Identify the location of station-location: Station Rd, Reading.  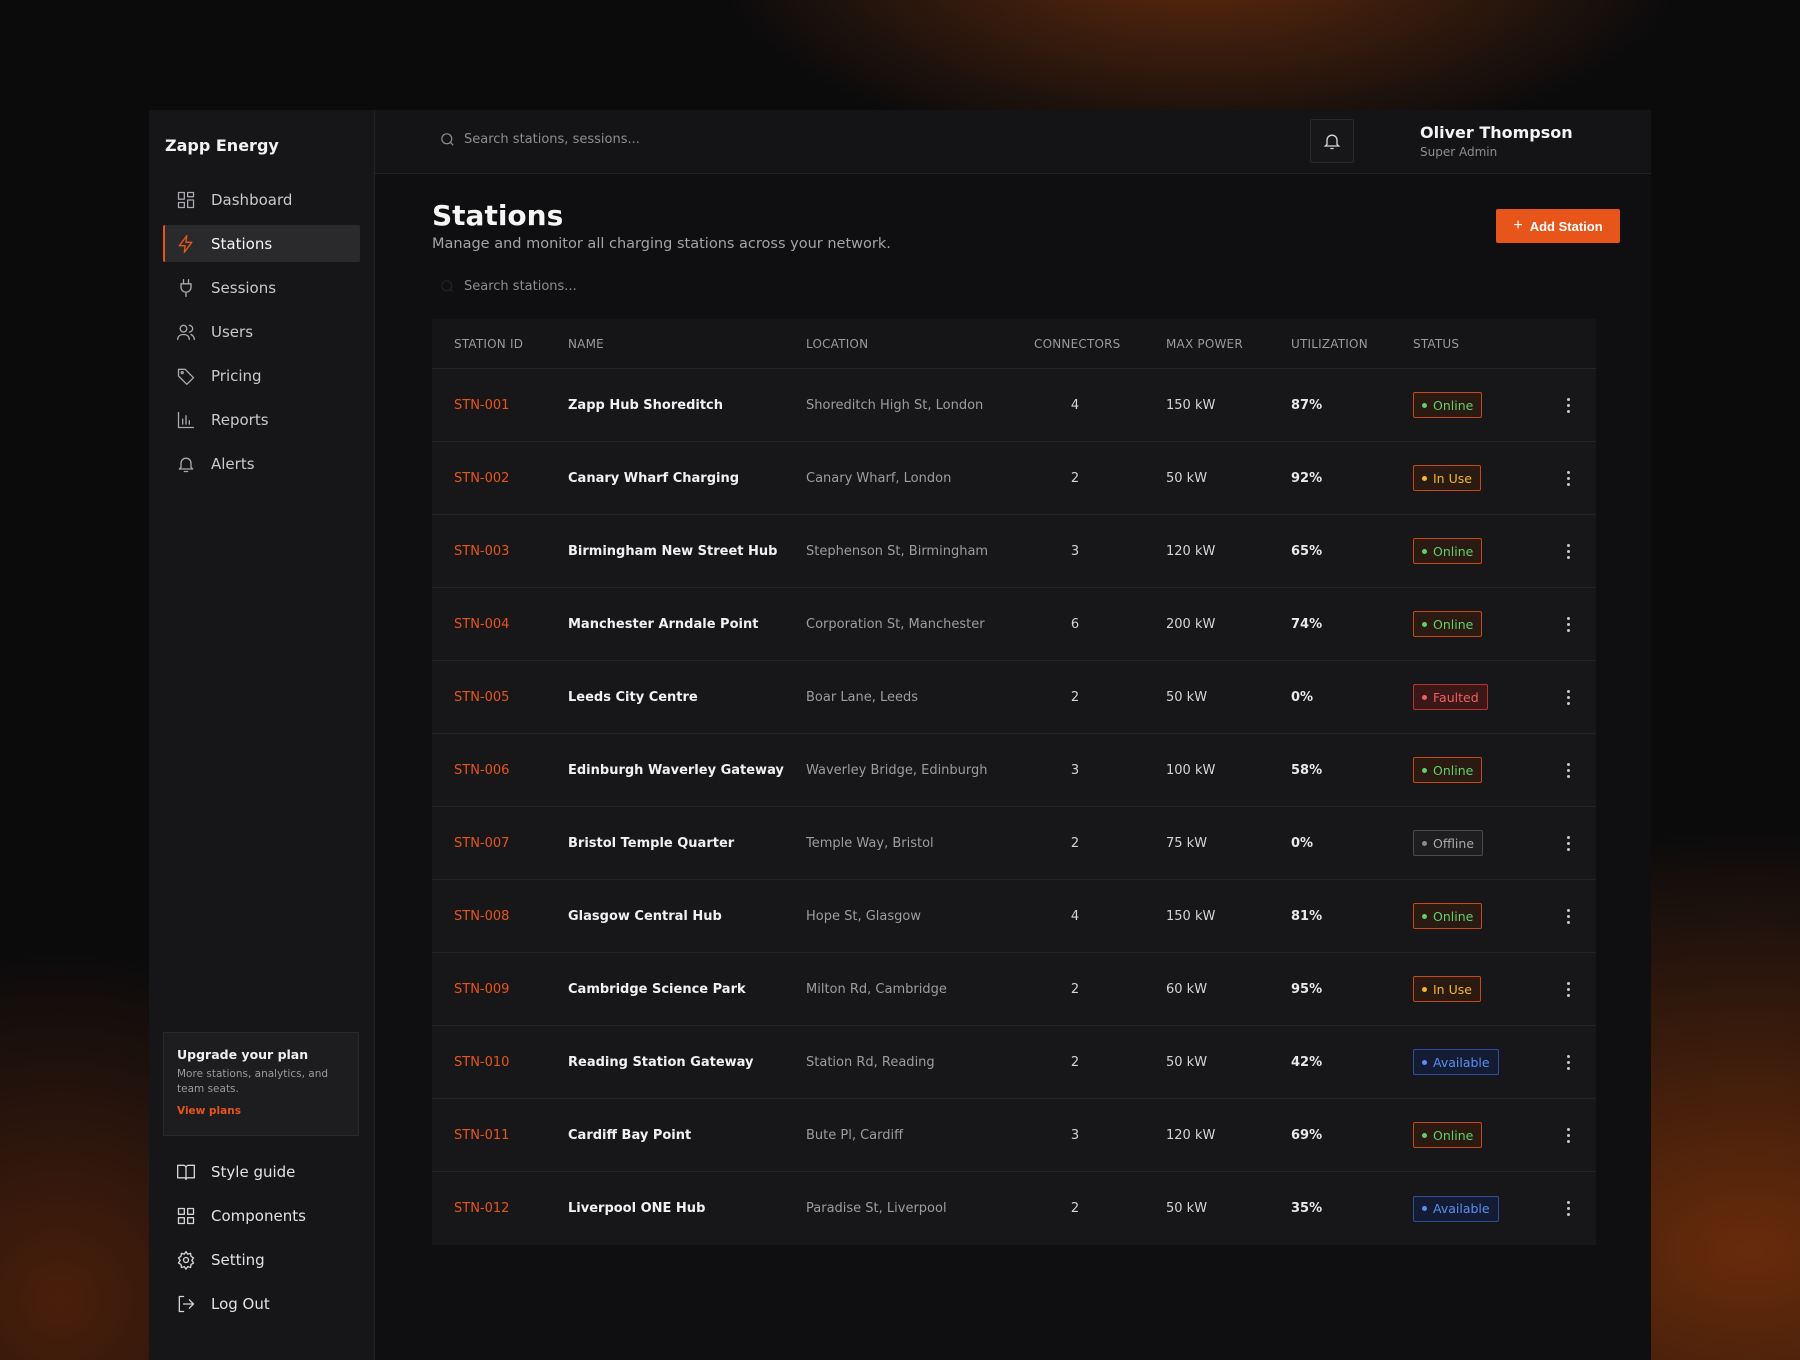
(870, 1062).